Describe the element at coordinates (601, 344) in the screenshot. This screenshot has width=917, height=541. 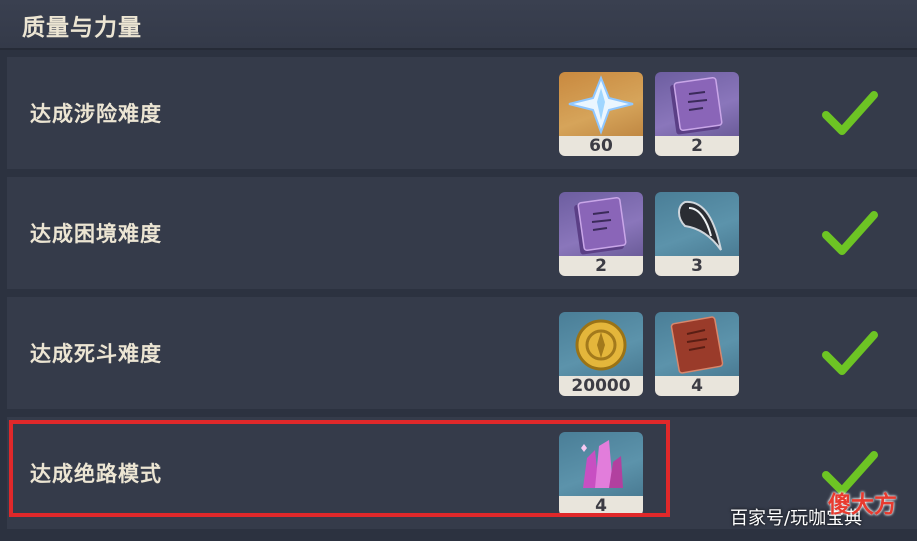
I see `mora-coin-icon` at that location.